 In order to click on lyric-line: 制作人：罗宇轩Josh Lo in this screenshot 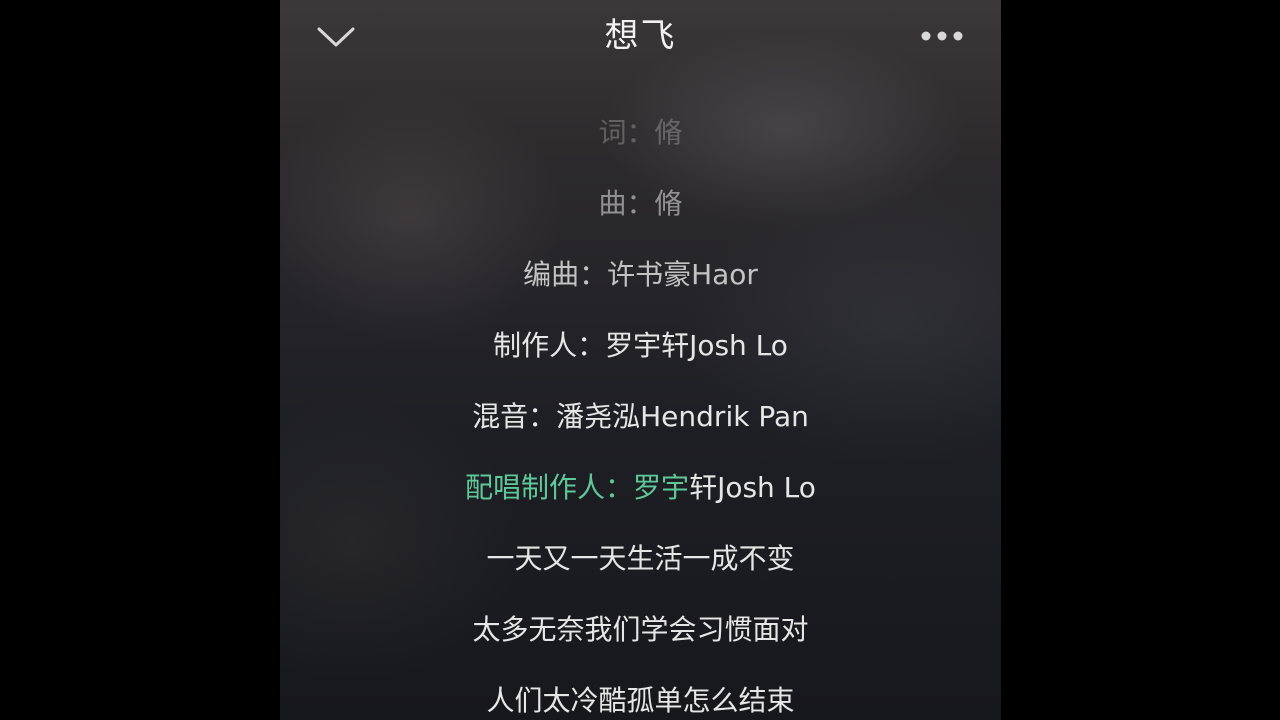, I will do `click(640, 345)`.